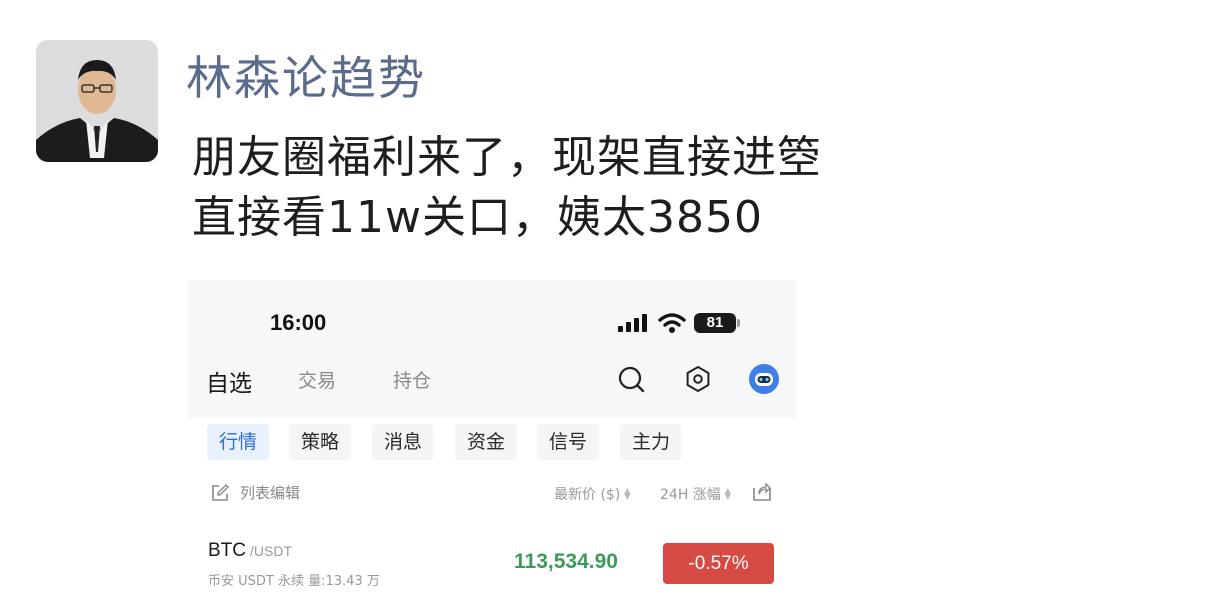 The width and height of the screenshot is (1215, 605). I want to click on subtab-signals: 信号, so click(568, 442).